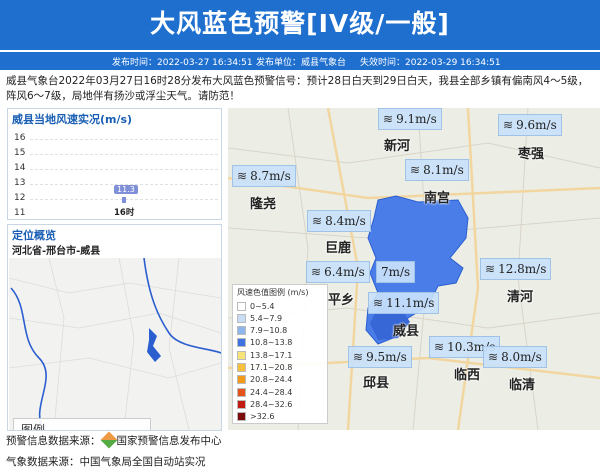 This screenshot has width=600, height=471. I want to click on wind-legend-label: 7.9~10.8, so click(269, 331).